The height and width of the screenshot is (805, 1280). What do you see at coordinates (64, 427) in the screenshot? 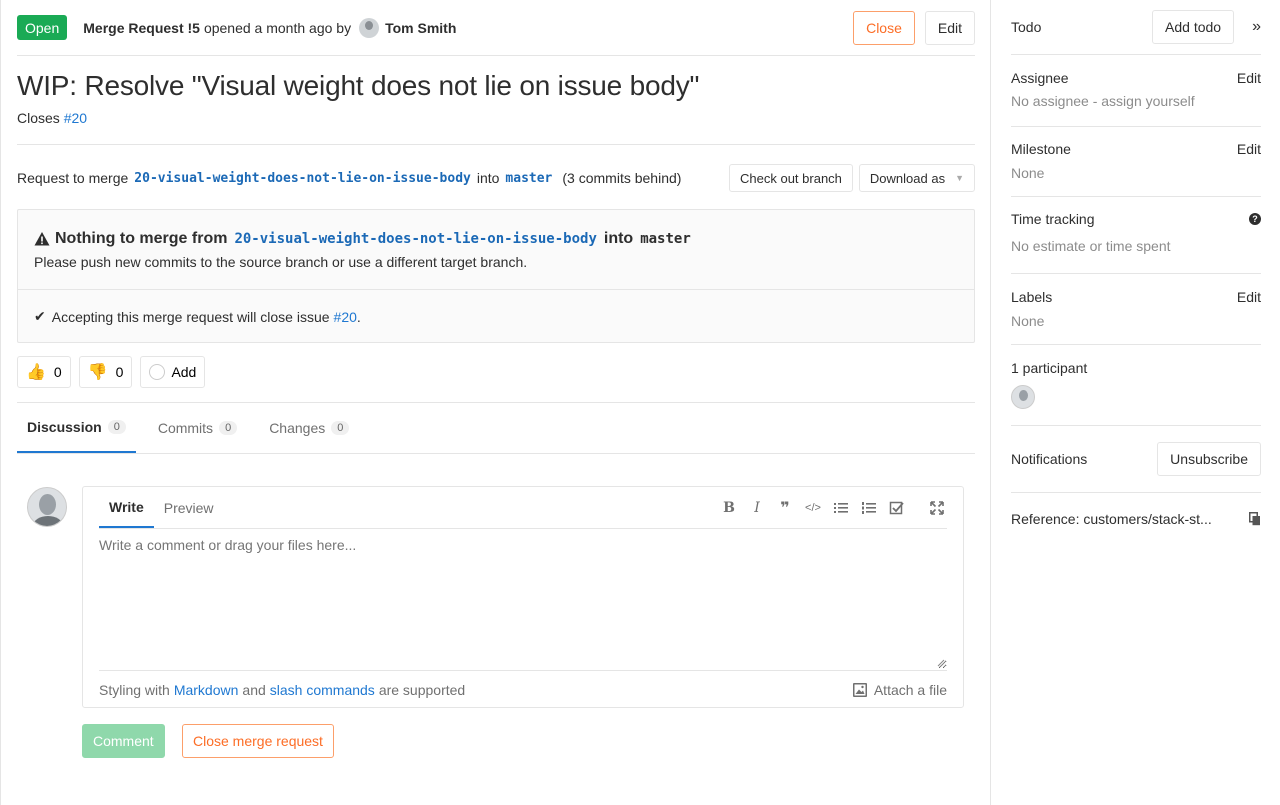
I see `tab-label: Discussion` at bounding box center [64, 427].